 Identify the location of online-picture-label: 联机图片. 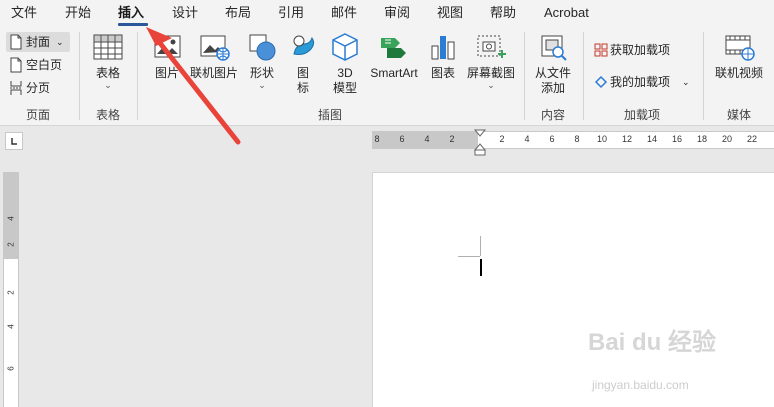
(213, 73).